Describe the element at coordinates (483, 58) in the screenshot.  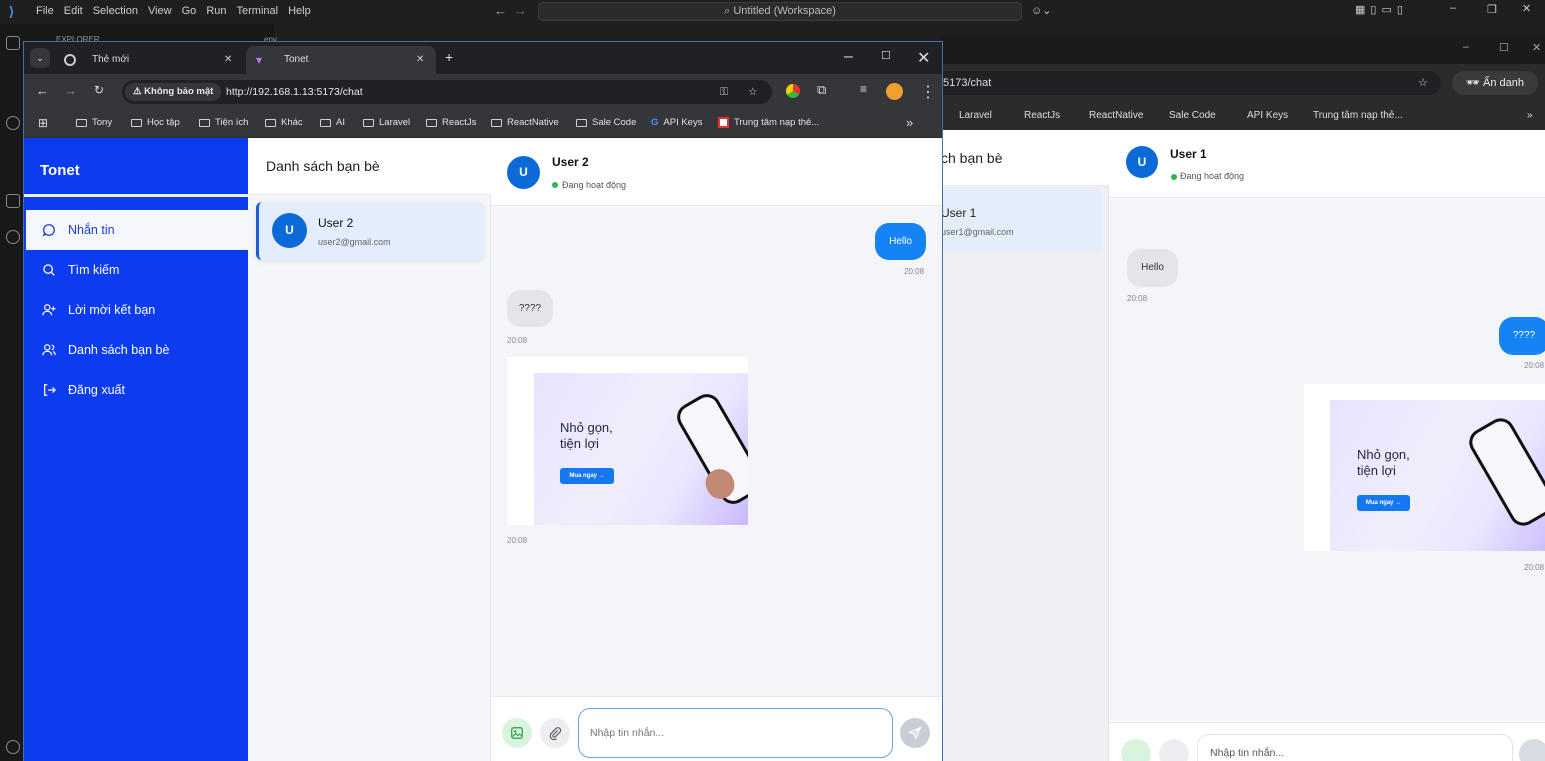
I see `browser-tabbar: ⌄ Thẻ mới ✕ ▾ Tonet ✕ + – ☐ ✕` at that location.